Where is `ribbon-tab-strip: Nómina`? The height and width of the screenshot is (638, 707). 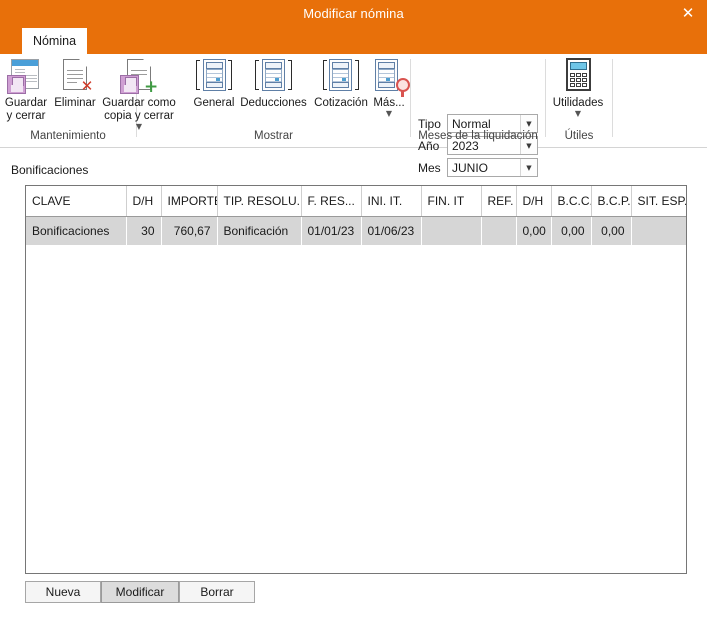
ribbon-tab-strip: Nómina is located at coordinates (353, 41).